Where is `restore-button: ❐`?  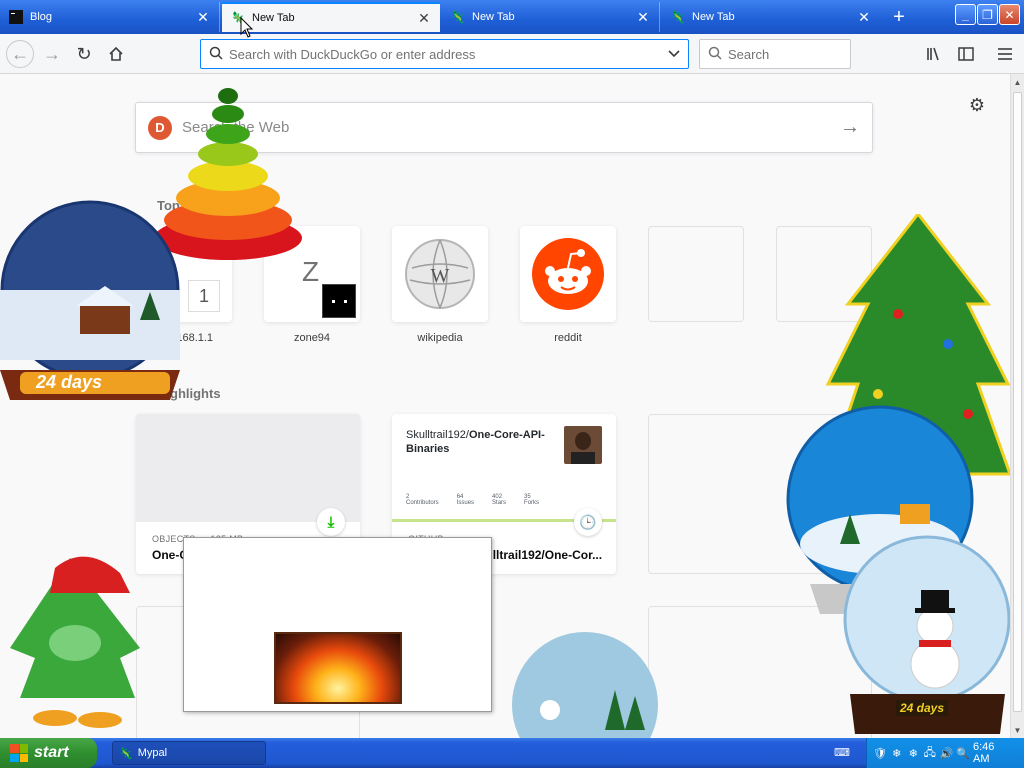 restore-button: ❐ is located at coordinates (987, 14).